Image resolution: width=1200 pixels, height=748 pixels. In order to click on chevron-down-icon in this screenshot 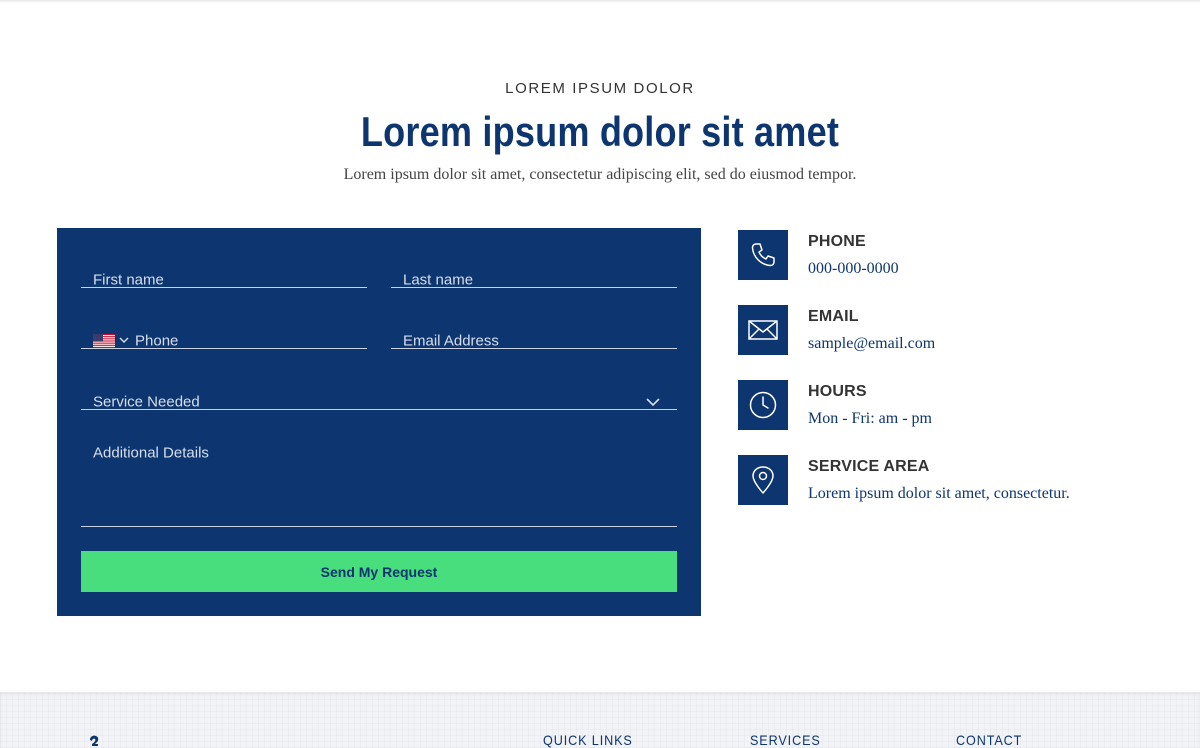, I will do `click(653, 402)`.